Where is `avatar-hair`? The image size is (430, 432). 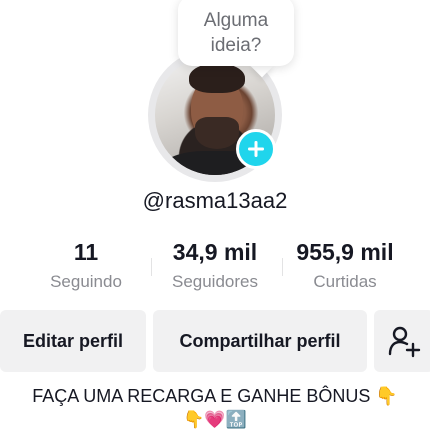 avatar-hair is located at coordinates (217, 78).